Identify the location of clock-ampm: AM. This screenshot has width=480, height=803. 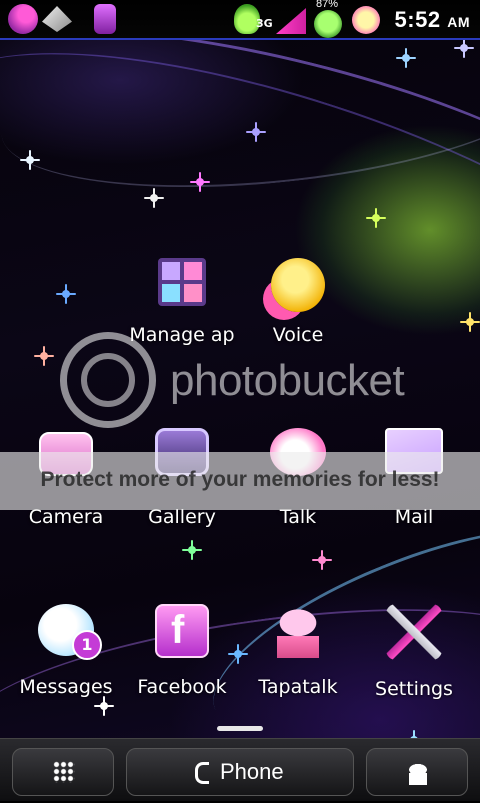
(458, 22).